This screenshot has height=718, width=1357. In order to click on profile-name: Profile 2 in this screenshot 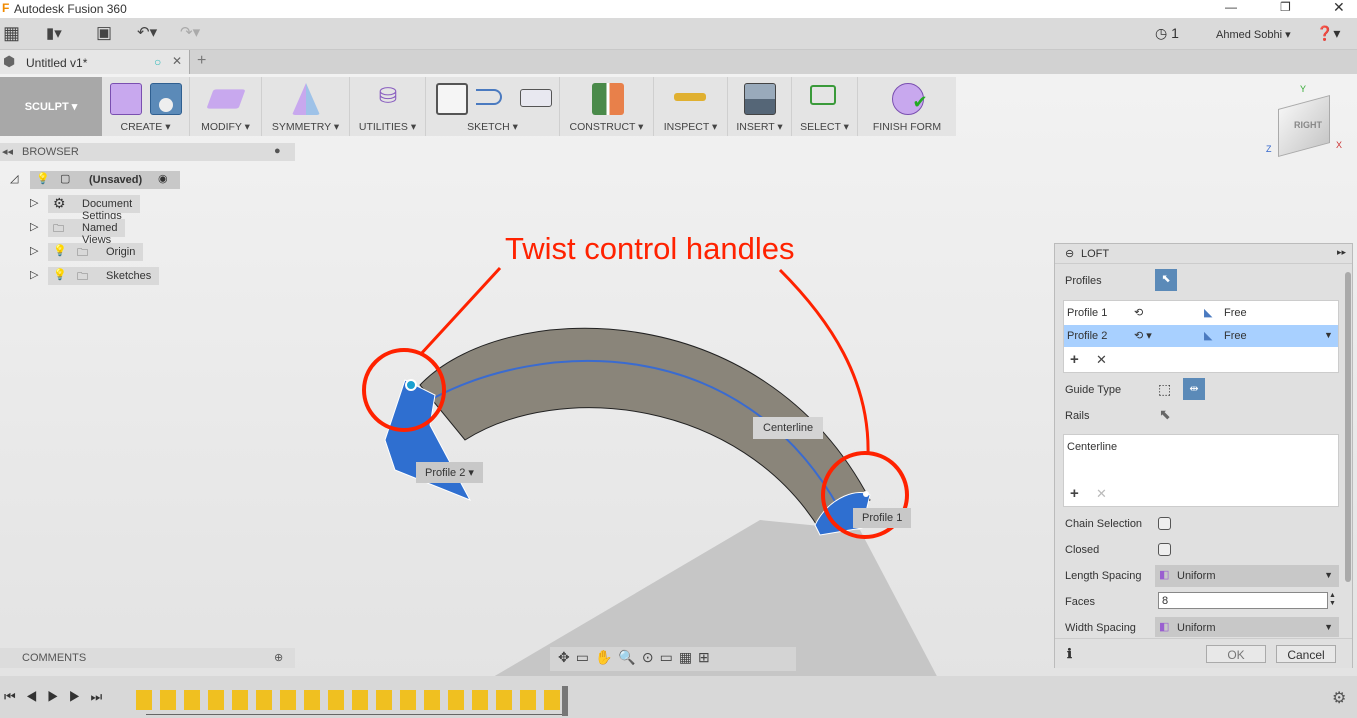, I will do `click(1087, 336)`.